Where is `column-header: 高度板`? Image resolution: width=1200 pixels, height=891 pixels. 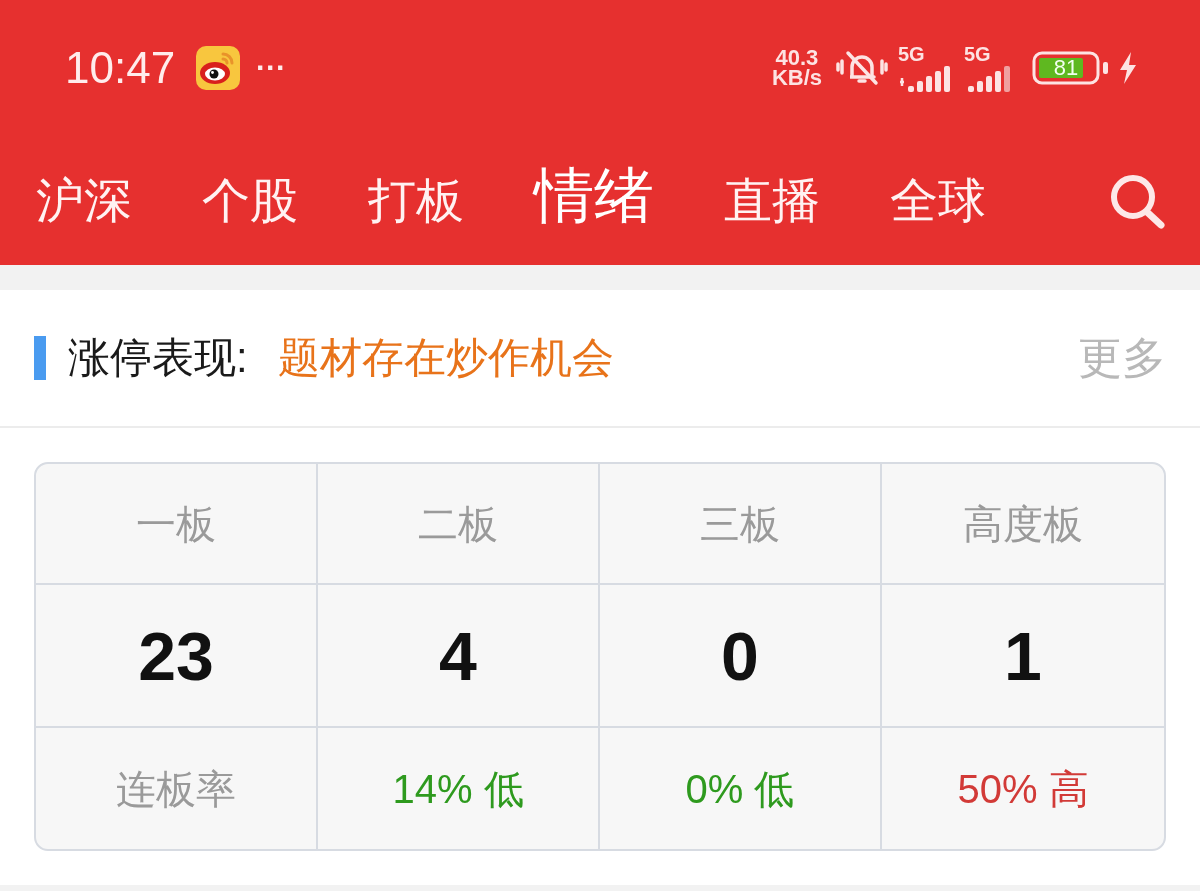
column-header: 高度板 is located at coordinates (1023, 524).